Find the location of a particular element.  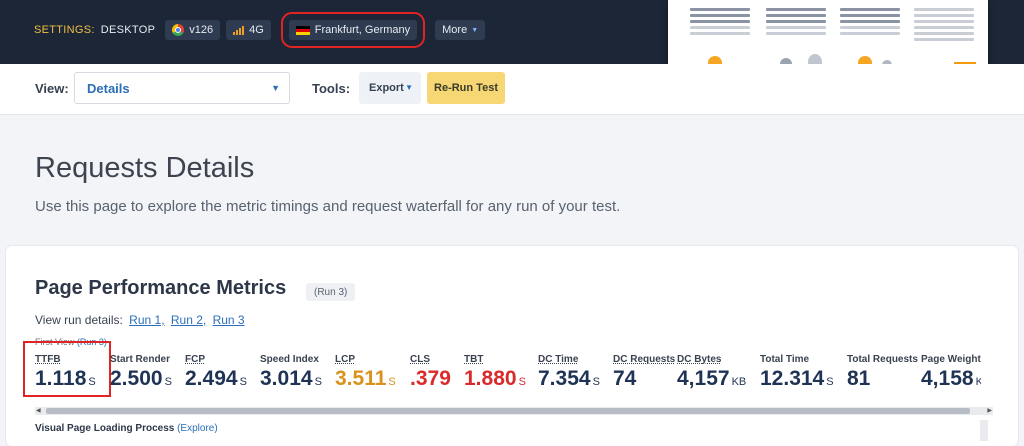

metric-page-weight: Page Weight 4,158 K is located at coordinates (951, 376).